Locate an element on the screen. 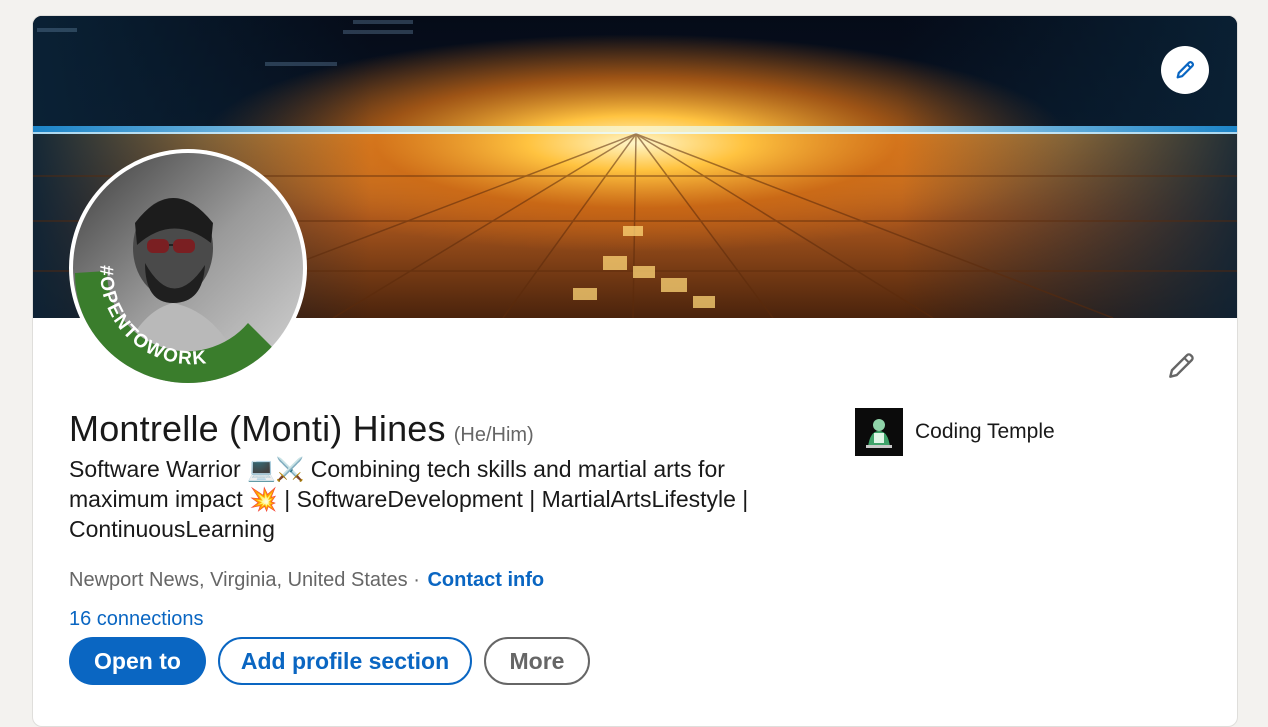 The image size is (1268, 727). current-company: Coding Temple is located at coordinates (955, 432).